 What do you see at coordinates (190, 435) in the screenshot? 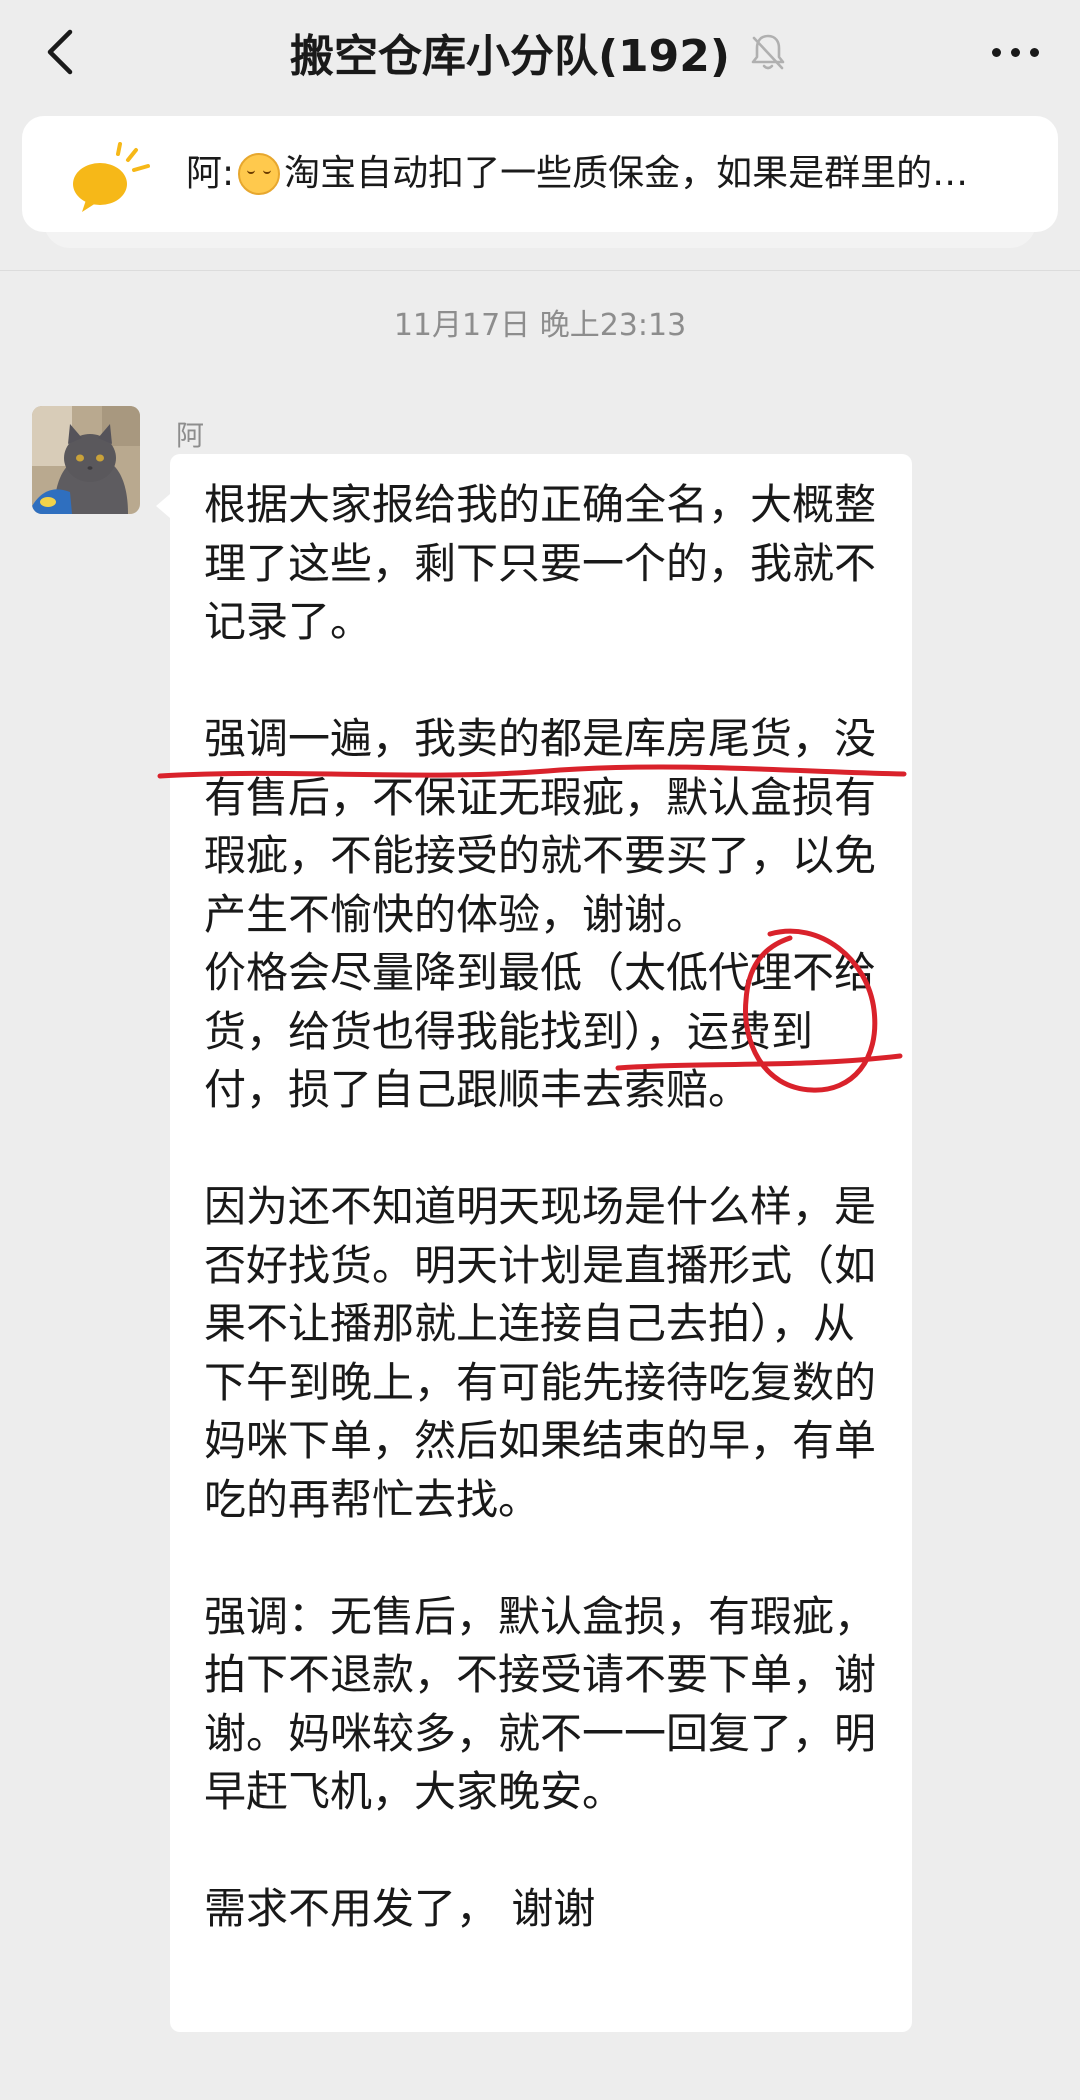
I see `sender-name: 阿` at bounding box center [190, 435].